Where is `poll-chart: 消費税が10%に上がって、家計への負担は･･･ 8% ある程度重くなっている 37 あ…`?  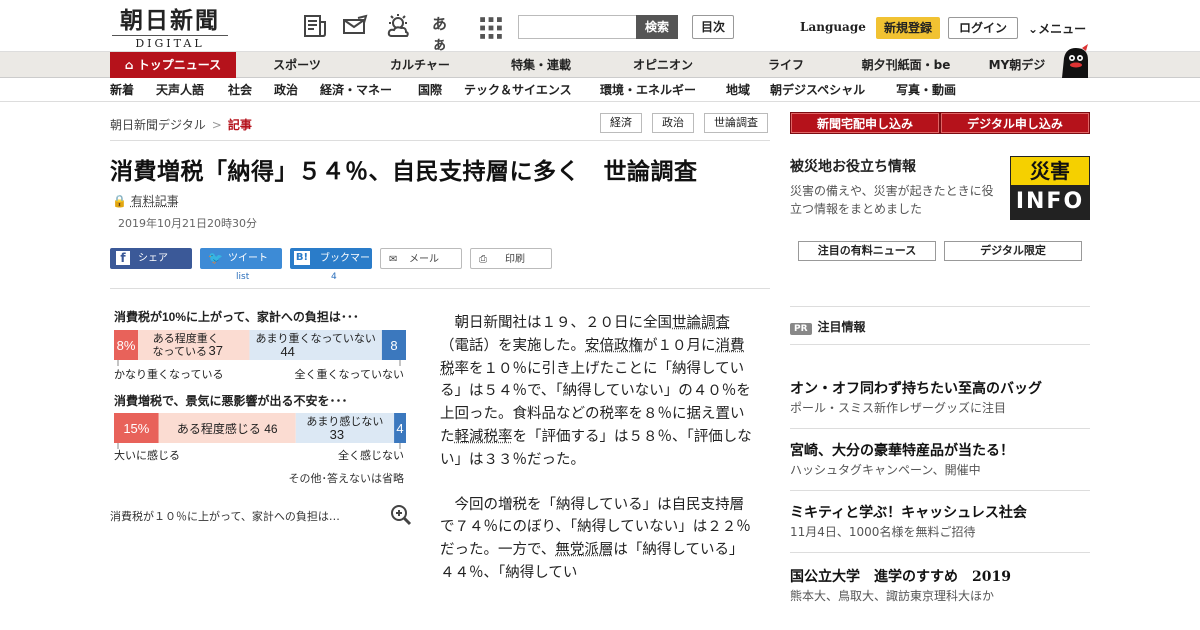 poll-chart: 消費税が10%に上がって、家計への負担は･･･ 8% ある程度重くなっている 37 あ… is located at coordinates (260, 399).